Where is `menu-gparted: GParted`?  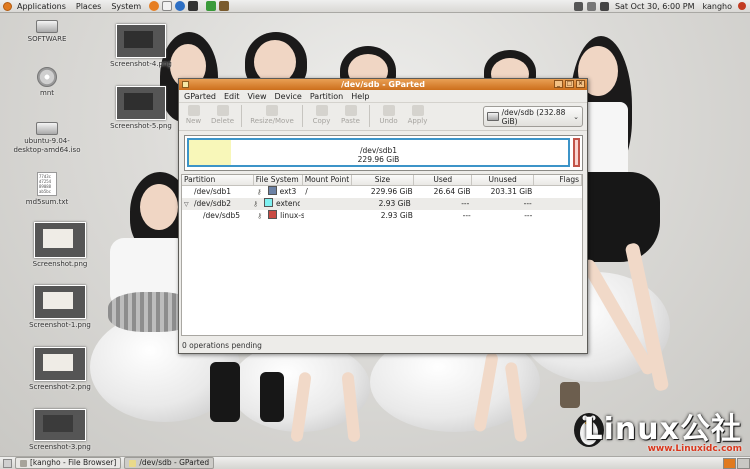 menu-gparted: GParted is located at coordinates (199, 96).